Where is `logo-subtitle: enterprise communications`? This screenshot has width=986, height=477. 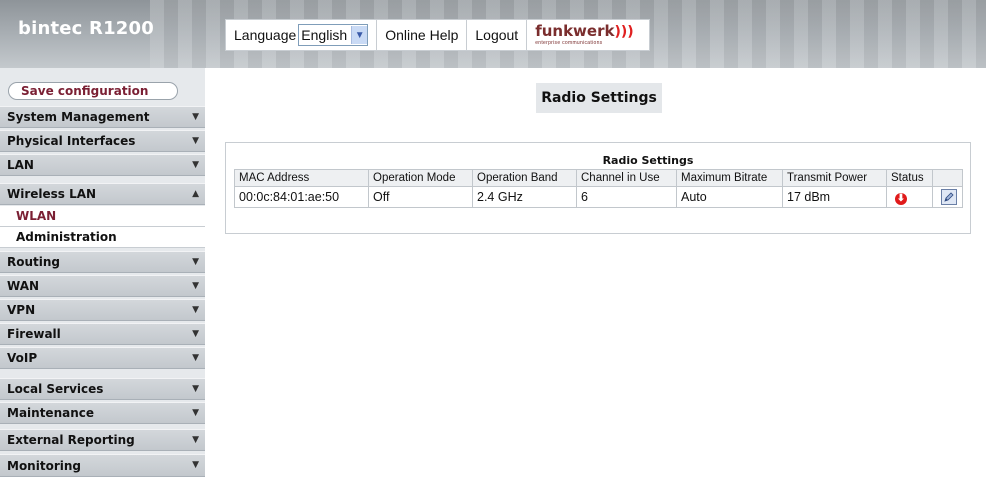 logo-subtitle: enterprise communications is located at coordinates (569, 42).